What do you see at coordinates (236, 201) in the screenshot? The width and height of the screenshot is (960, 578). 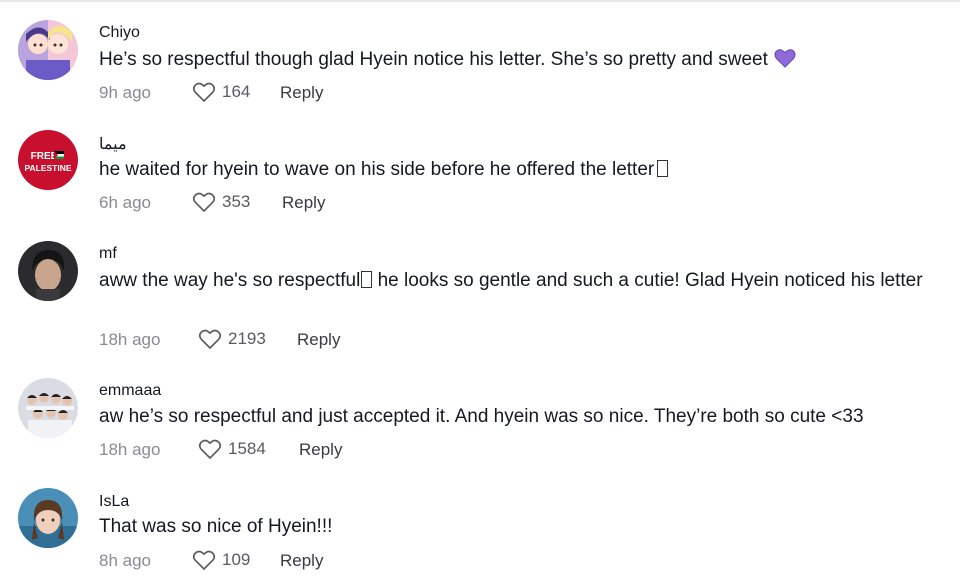 I see `like-count: 353` at bounding box center [236, 201].